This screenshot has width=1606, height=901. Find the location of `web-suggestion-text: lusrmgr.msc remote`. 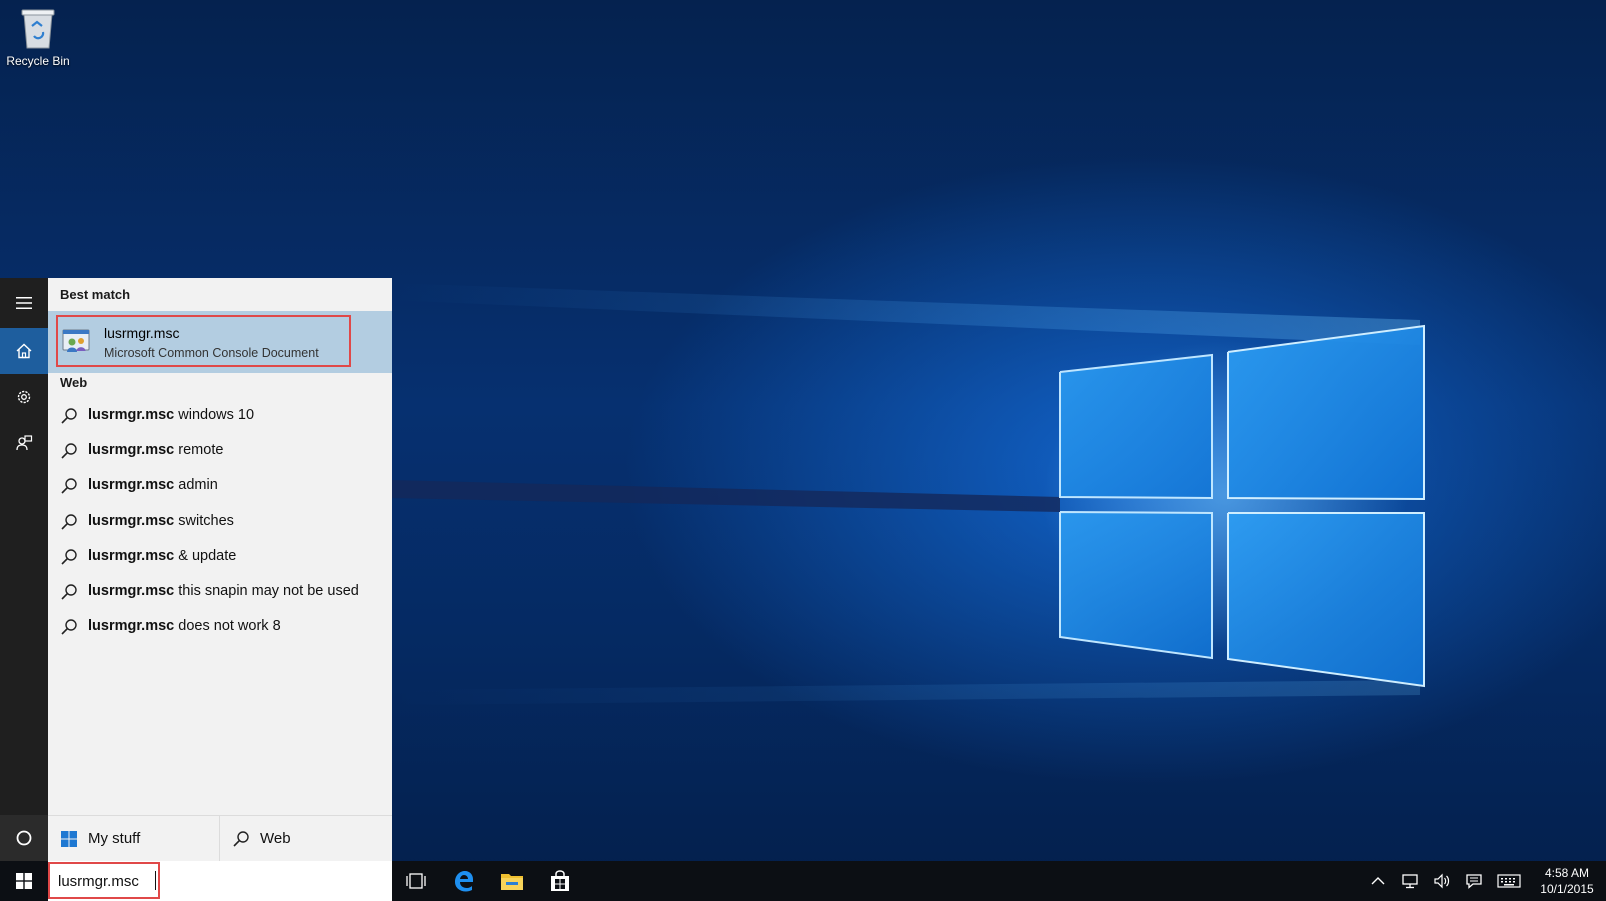

web-suggestion-text: lusrmgr.msc remote is located at coordinates (155, 450).